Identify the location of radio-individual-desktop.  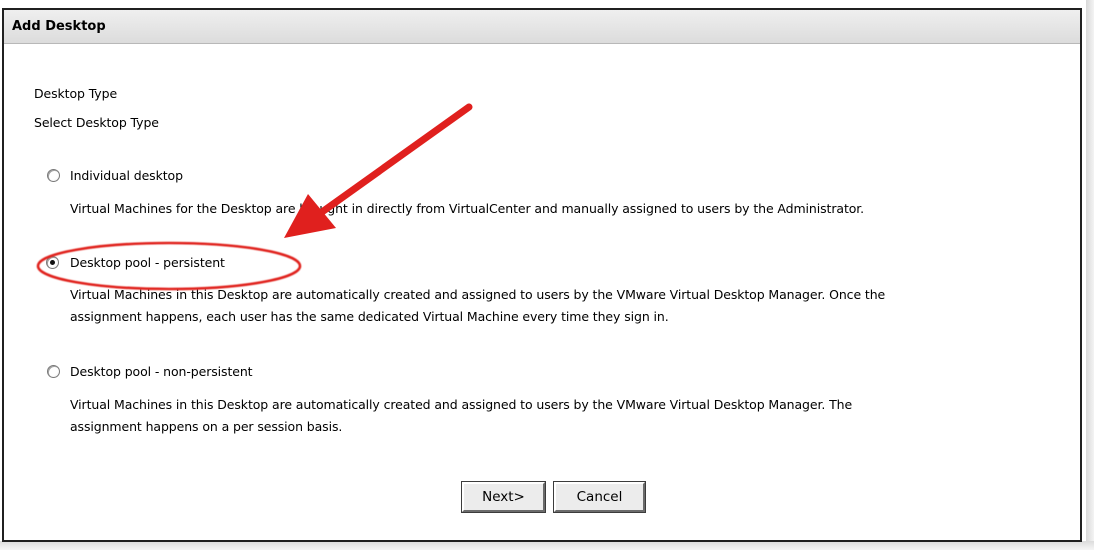
(53, 175).